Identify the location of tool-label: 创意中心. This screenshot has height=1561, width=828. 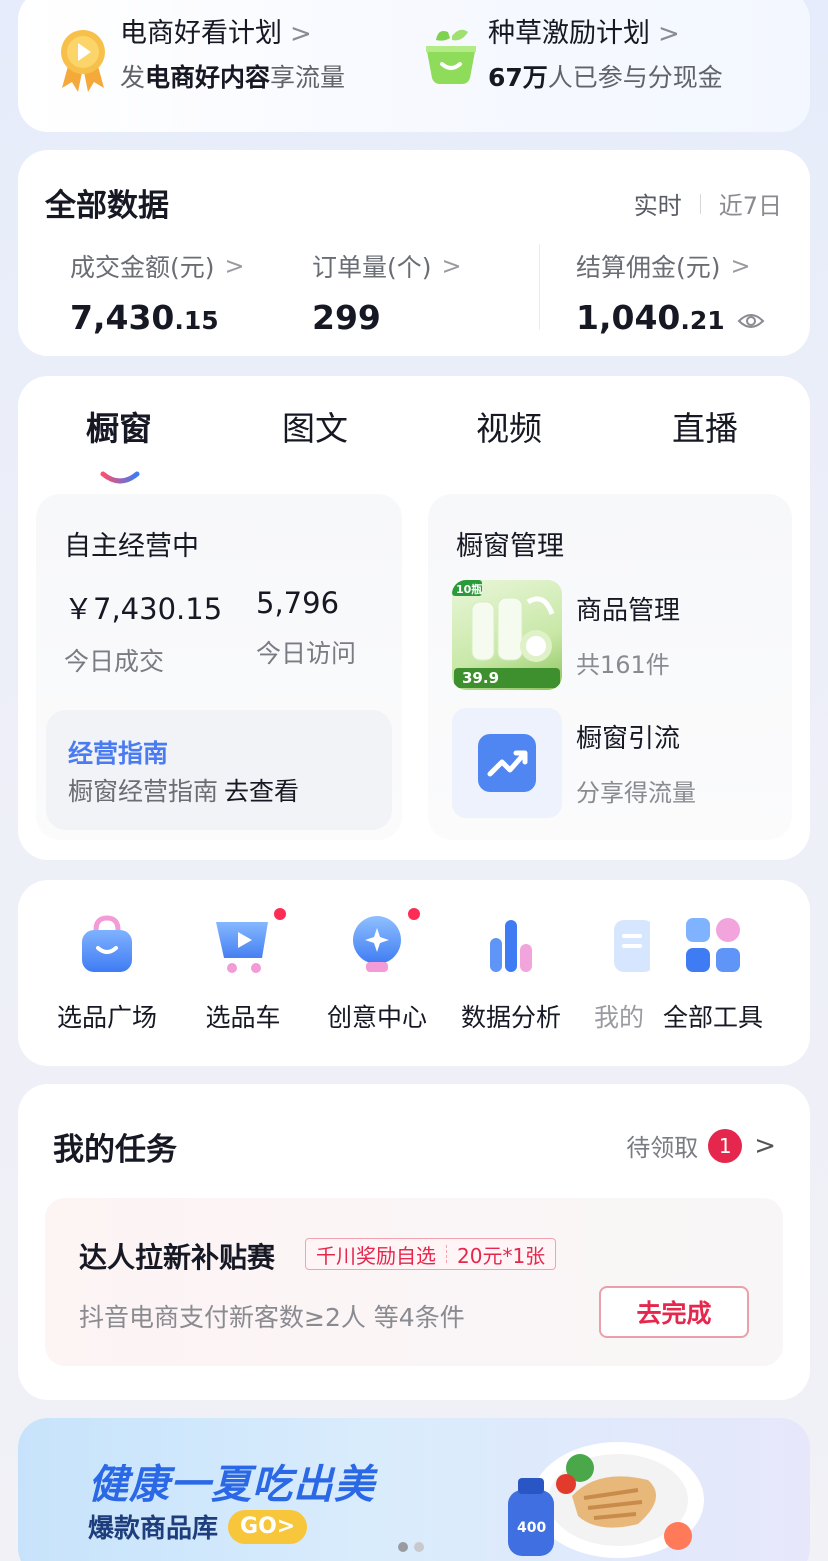
(376, 1017).